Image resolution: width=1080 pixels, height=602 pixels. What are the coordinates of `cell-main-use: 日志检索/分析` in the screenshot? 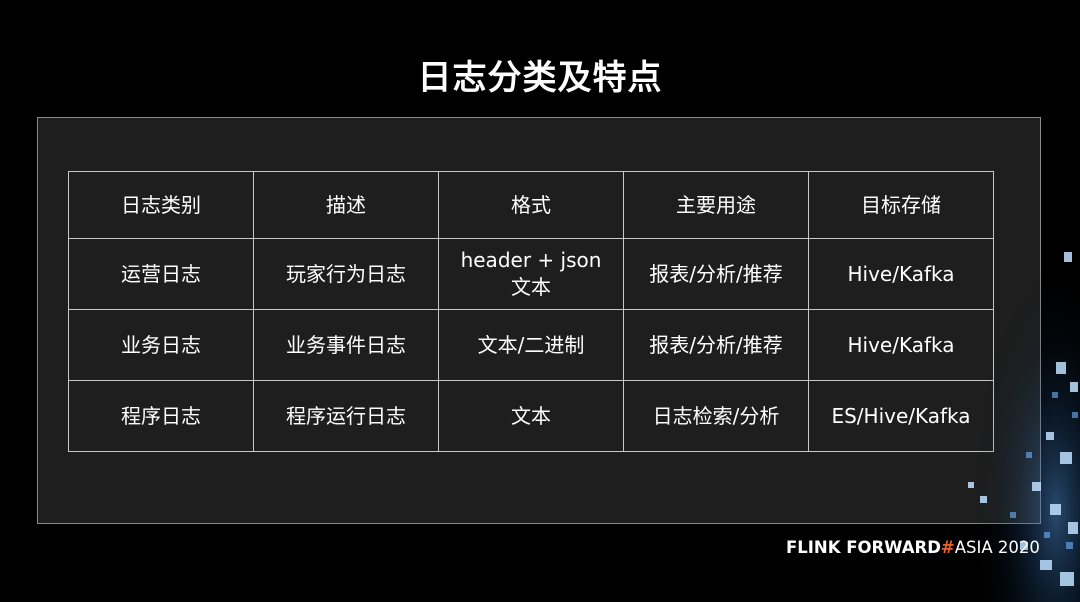 It's located at (716, 416).